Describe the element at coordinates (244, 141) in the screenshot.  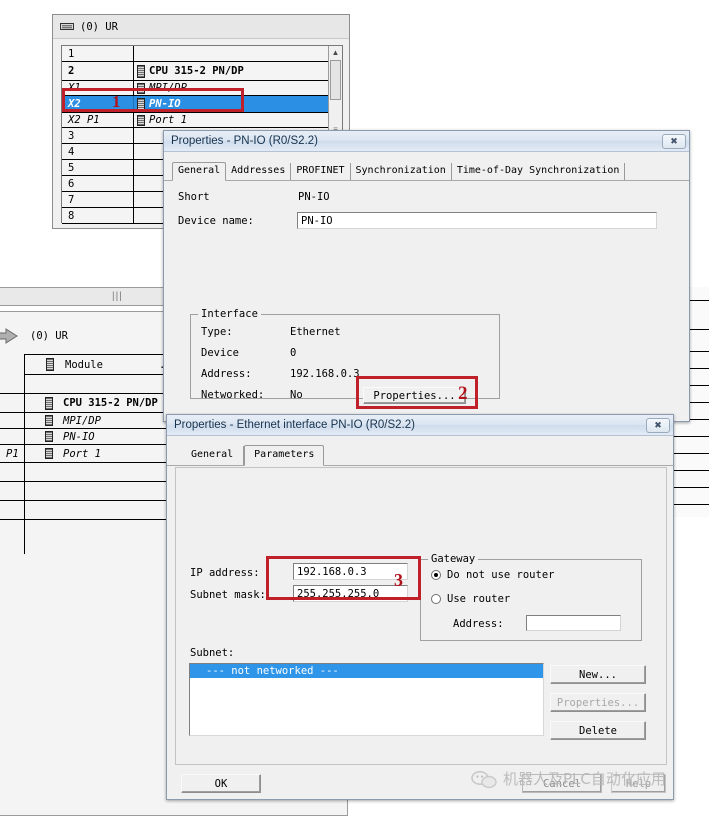
I see `pnio-dialog-title: Properties - PN-IO (R0/S2.2)` at that location.